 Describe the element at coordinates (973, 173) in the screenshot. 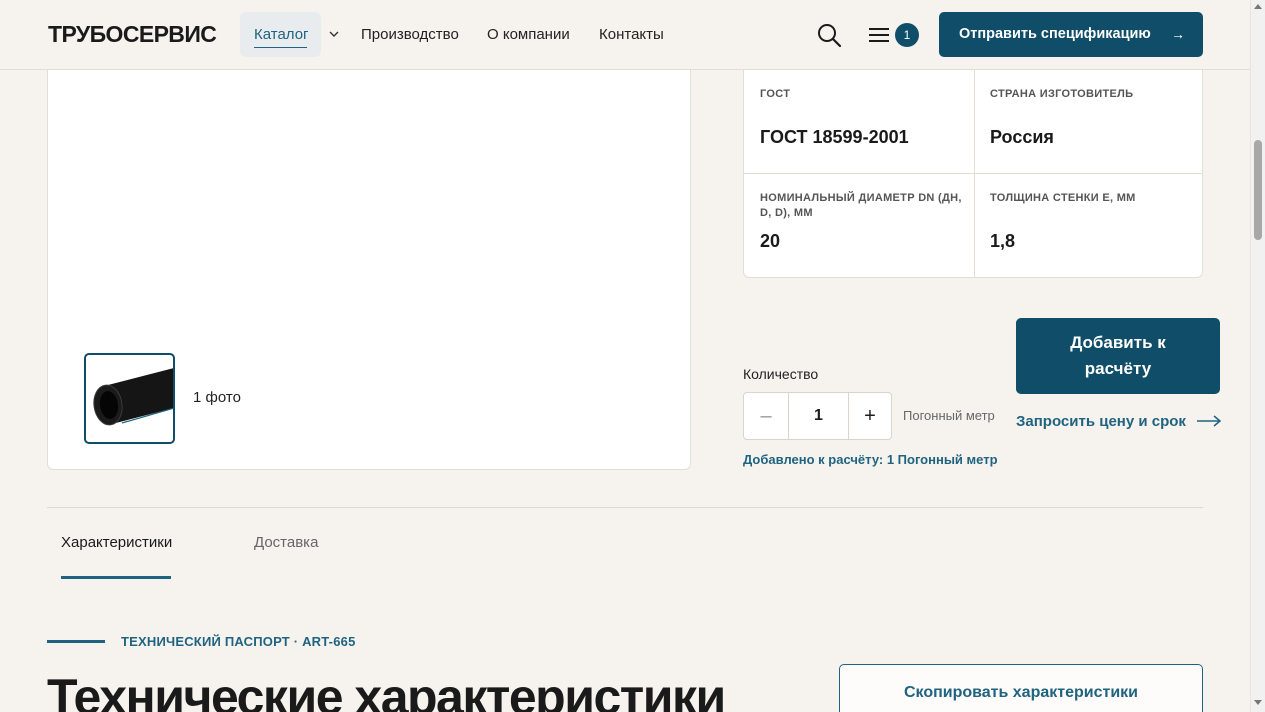

I see `specs-divider-horizontal` at that location.